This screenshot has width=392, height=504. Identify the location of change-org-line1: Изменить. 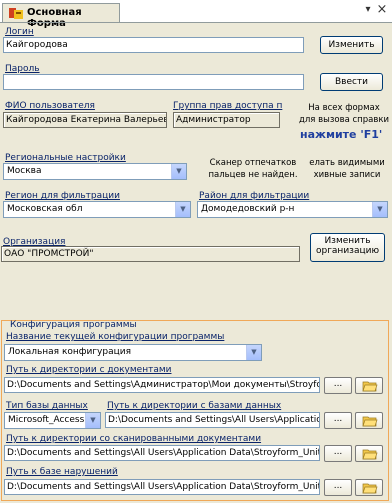
(347, 241).